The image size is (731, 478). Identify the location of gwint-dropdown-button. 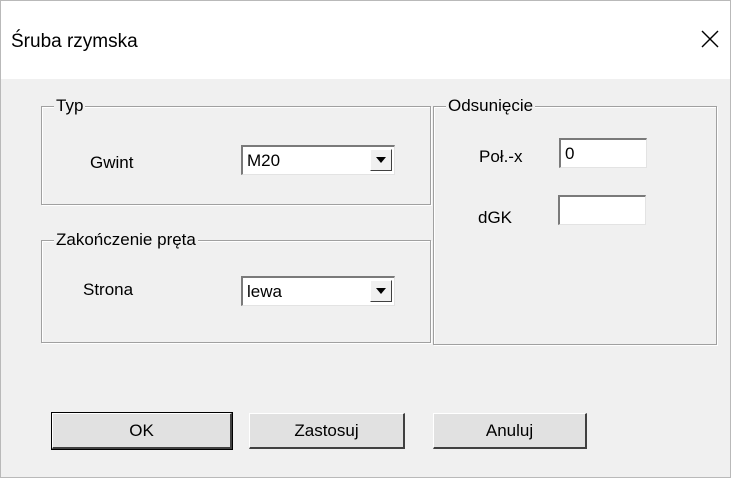
(381, 160).